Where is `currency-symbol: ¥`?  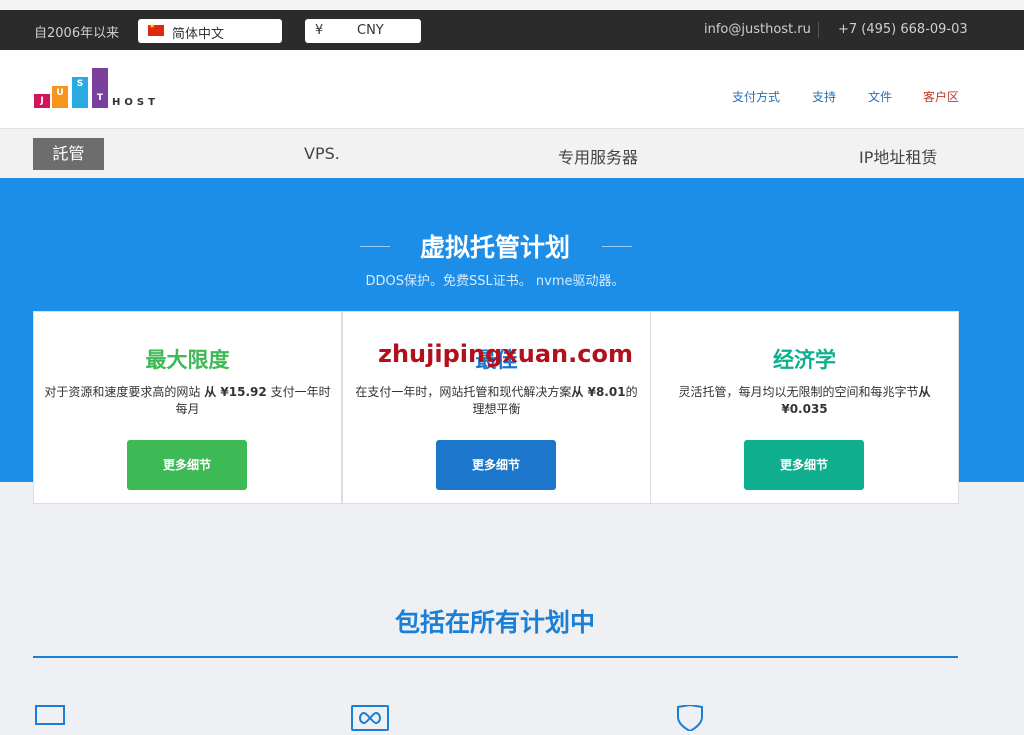
currency-symbol: ¥ is located at coordinates (319, 30).